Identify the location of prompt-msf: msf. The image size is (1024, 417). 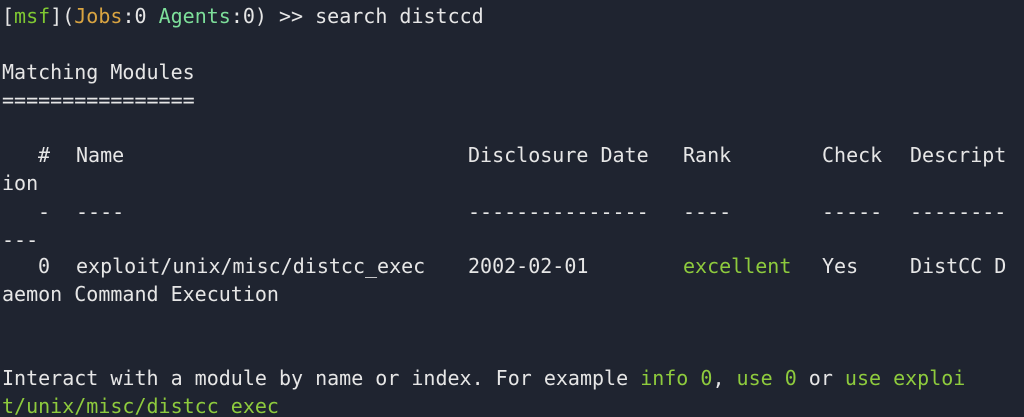
(32, 16).